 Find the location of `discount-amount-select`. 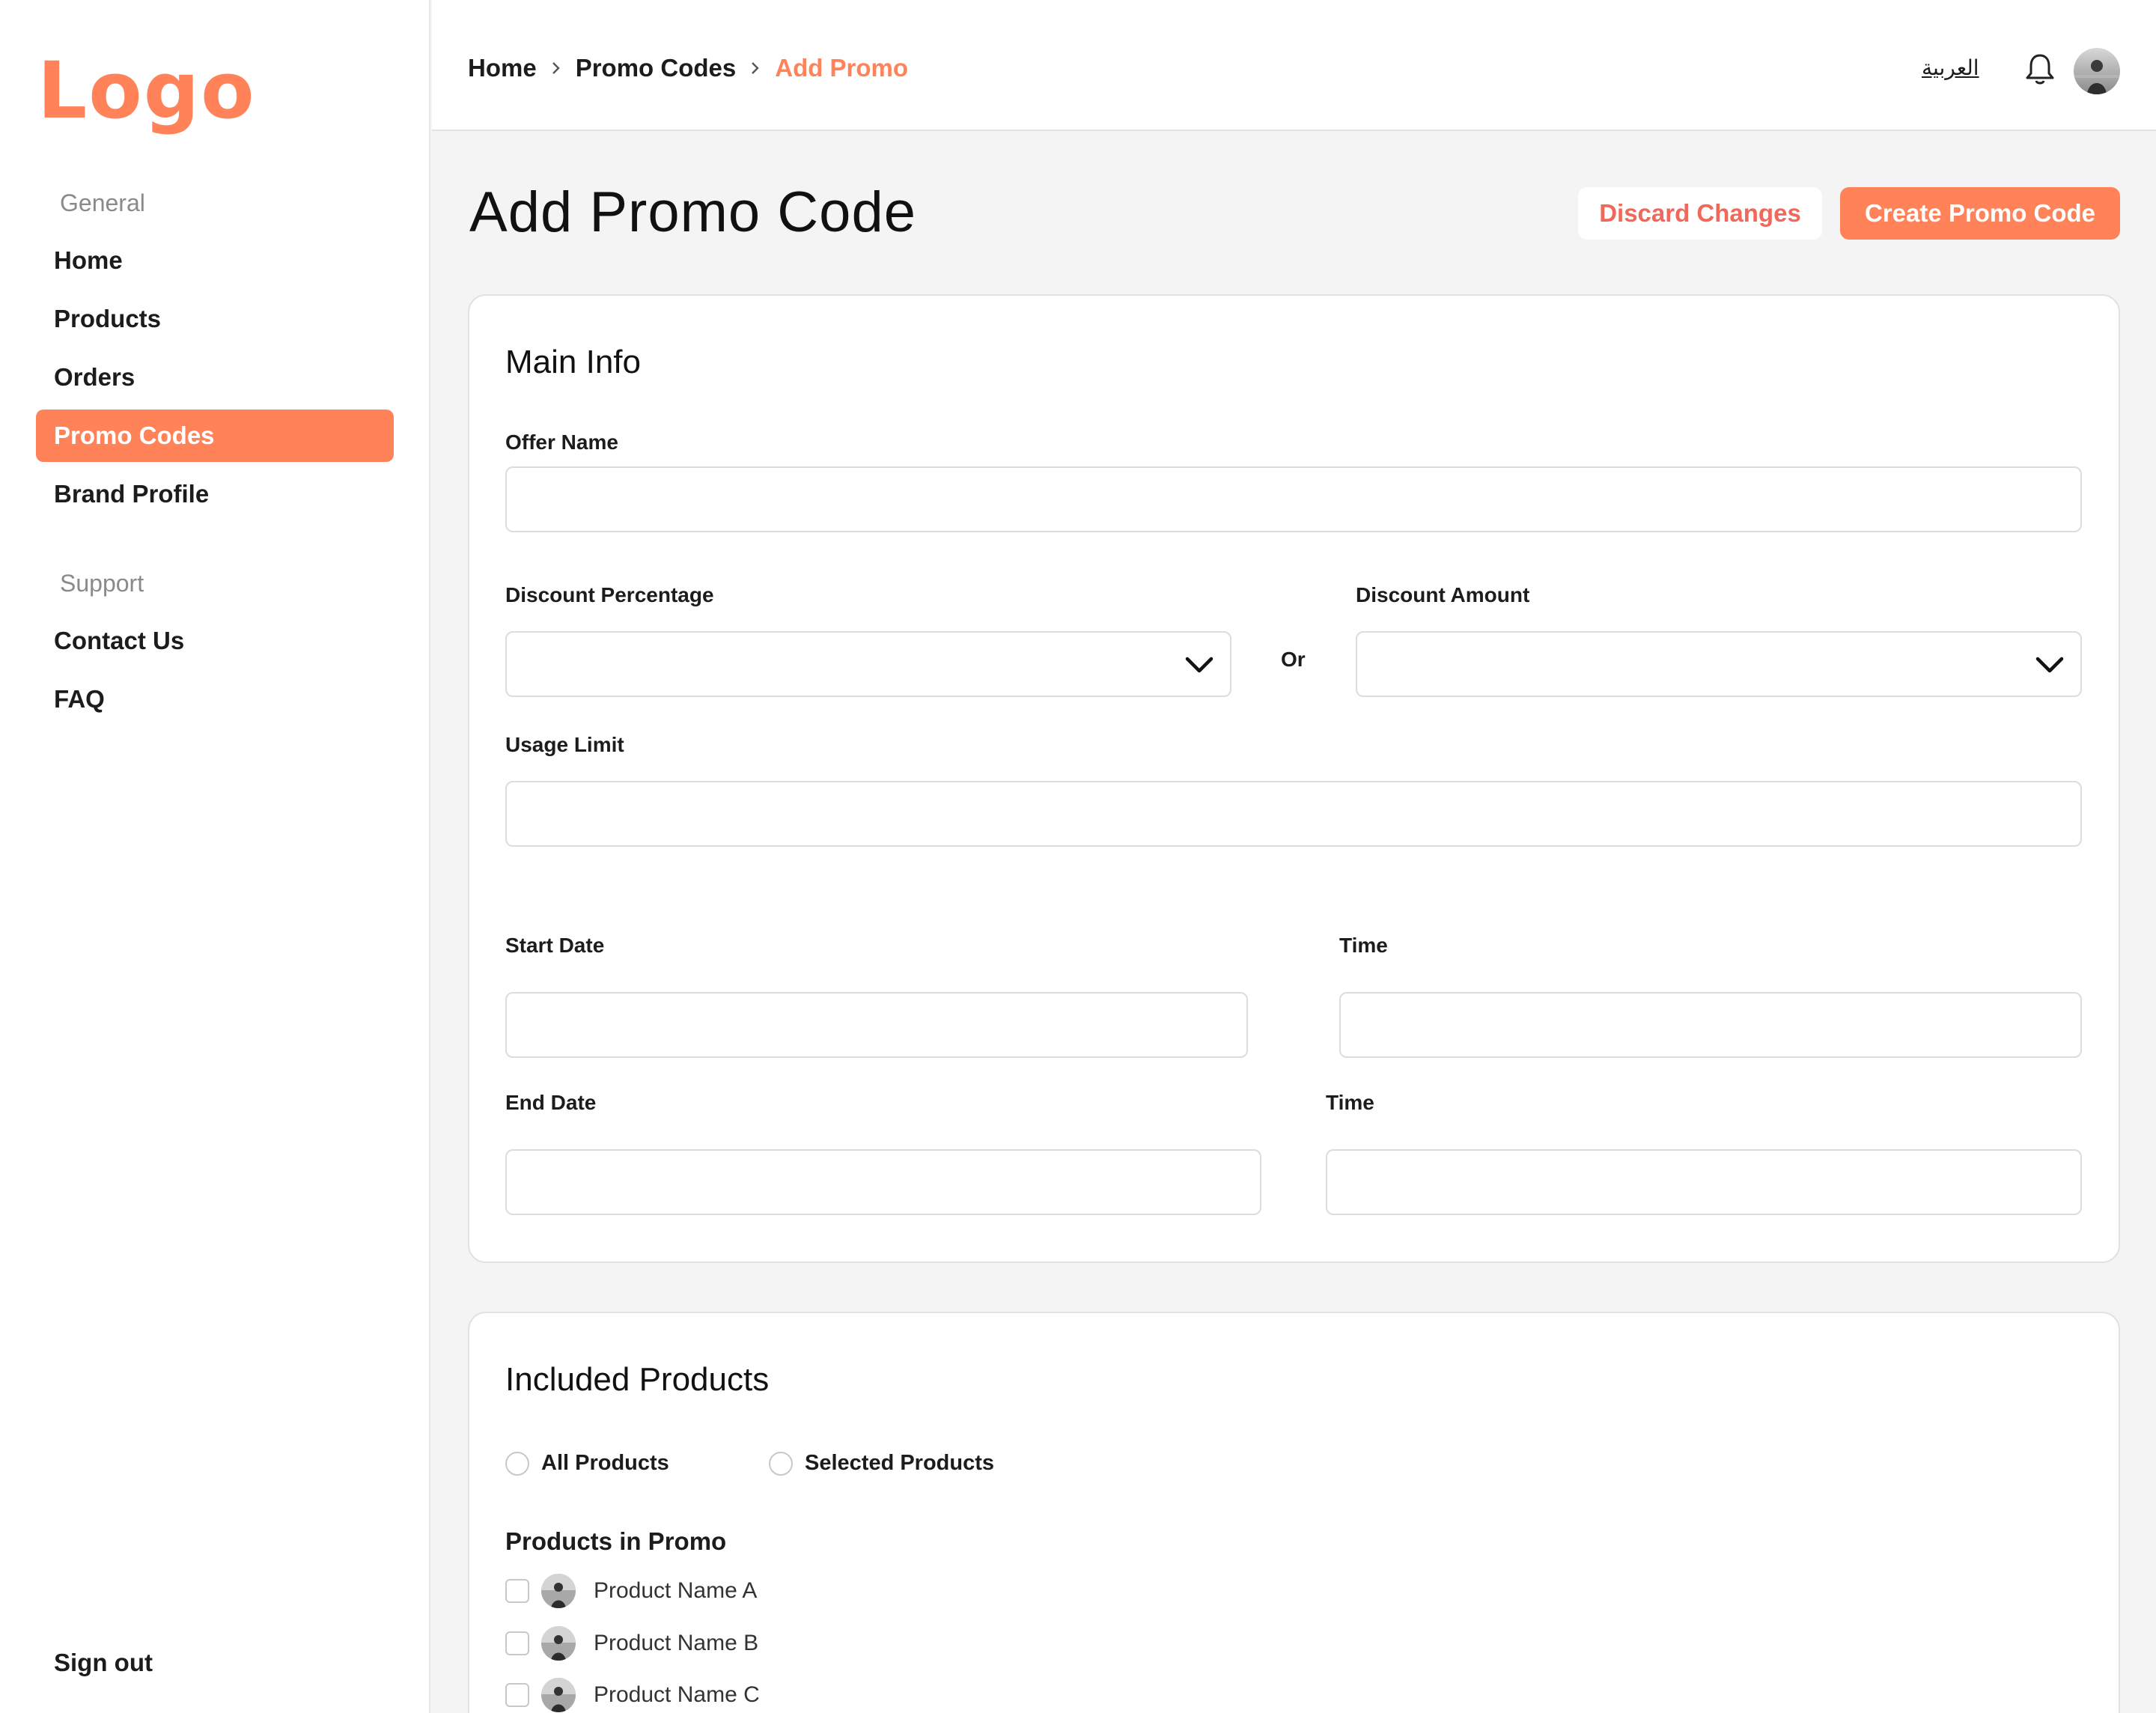

discount-amount-select is located at coordinates (1719, 664).